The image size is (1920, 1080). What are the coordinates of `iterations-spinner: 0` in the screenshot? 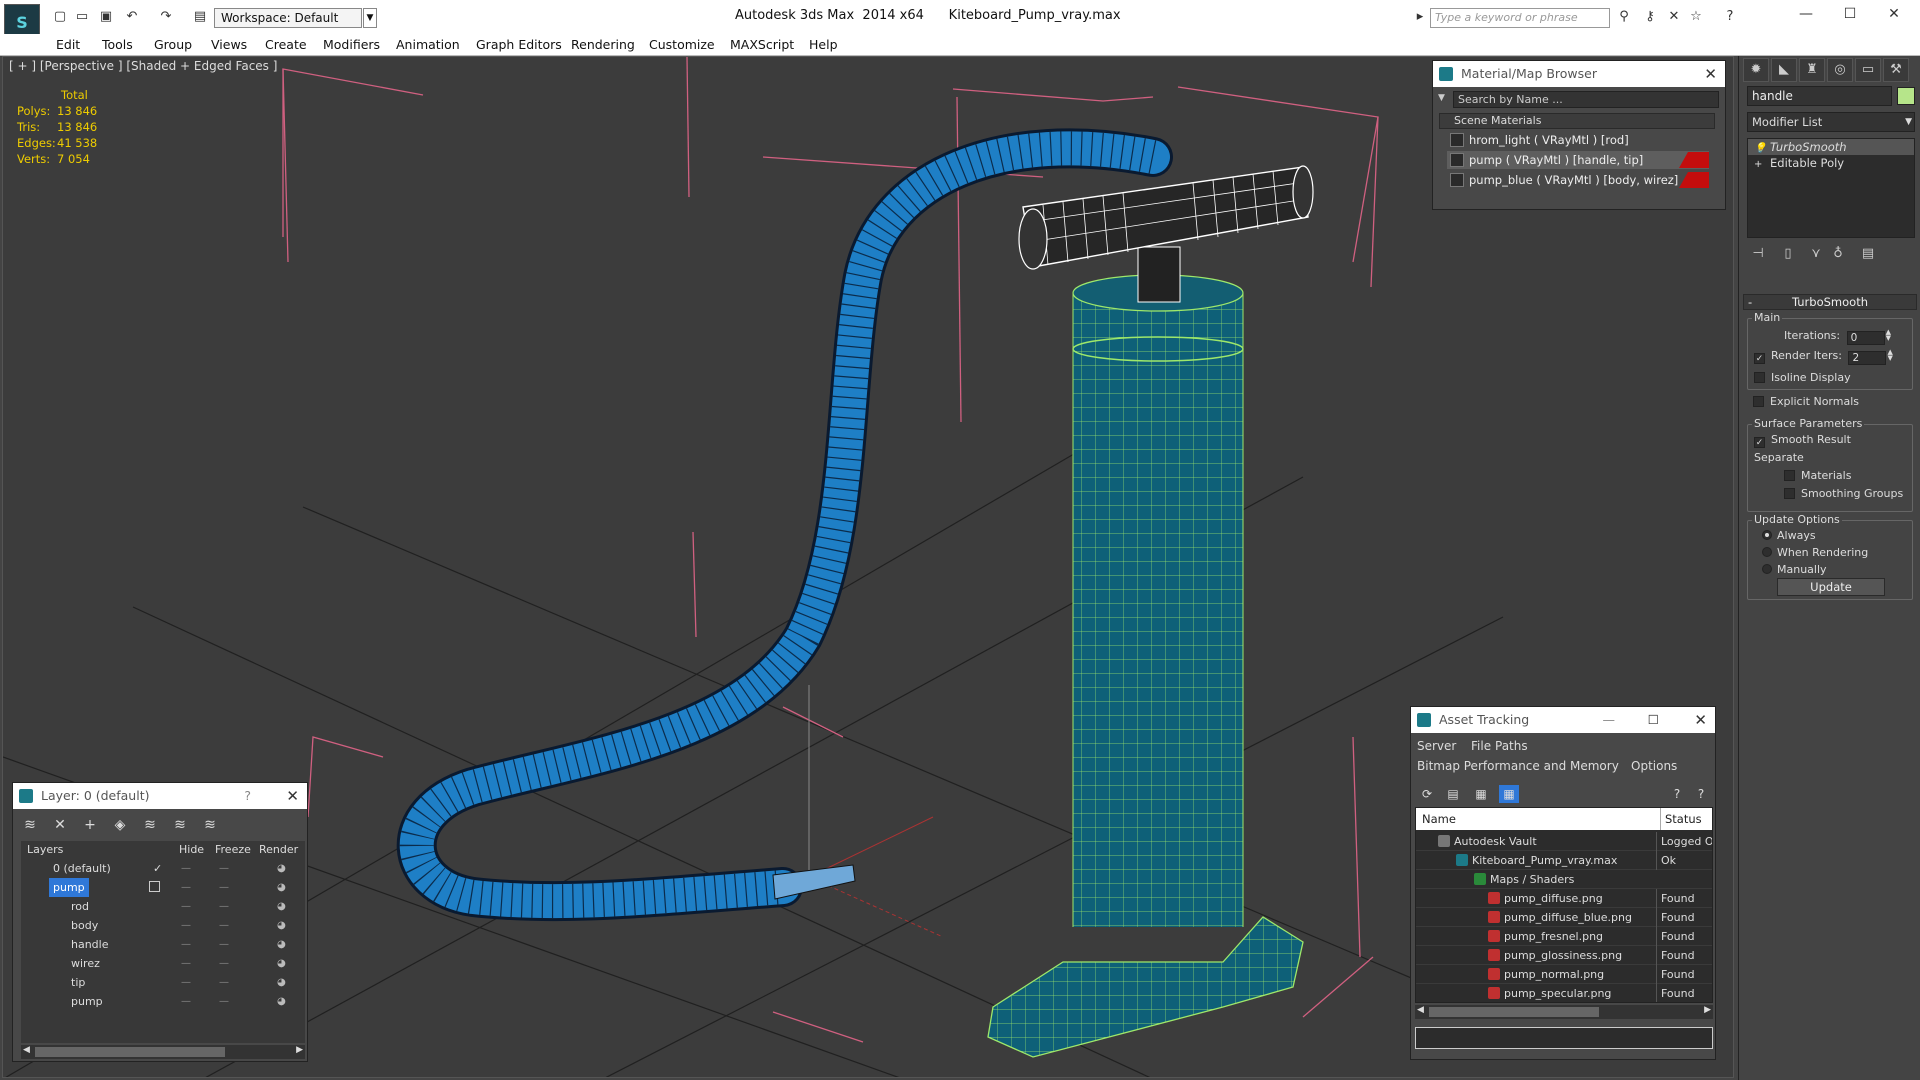 It's located at (1865, 338).